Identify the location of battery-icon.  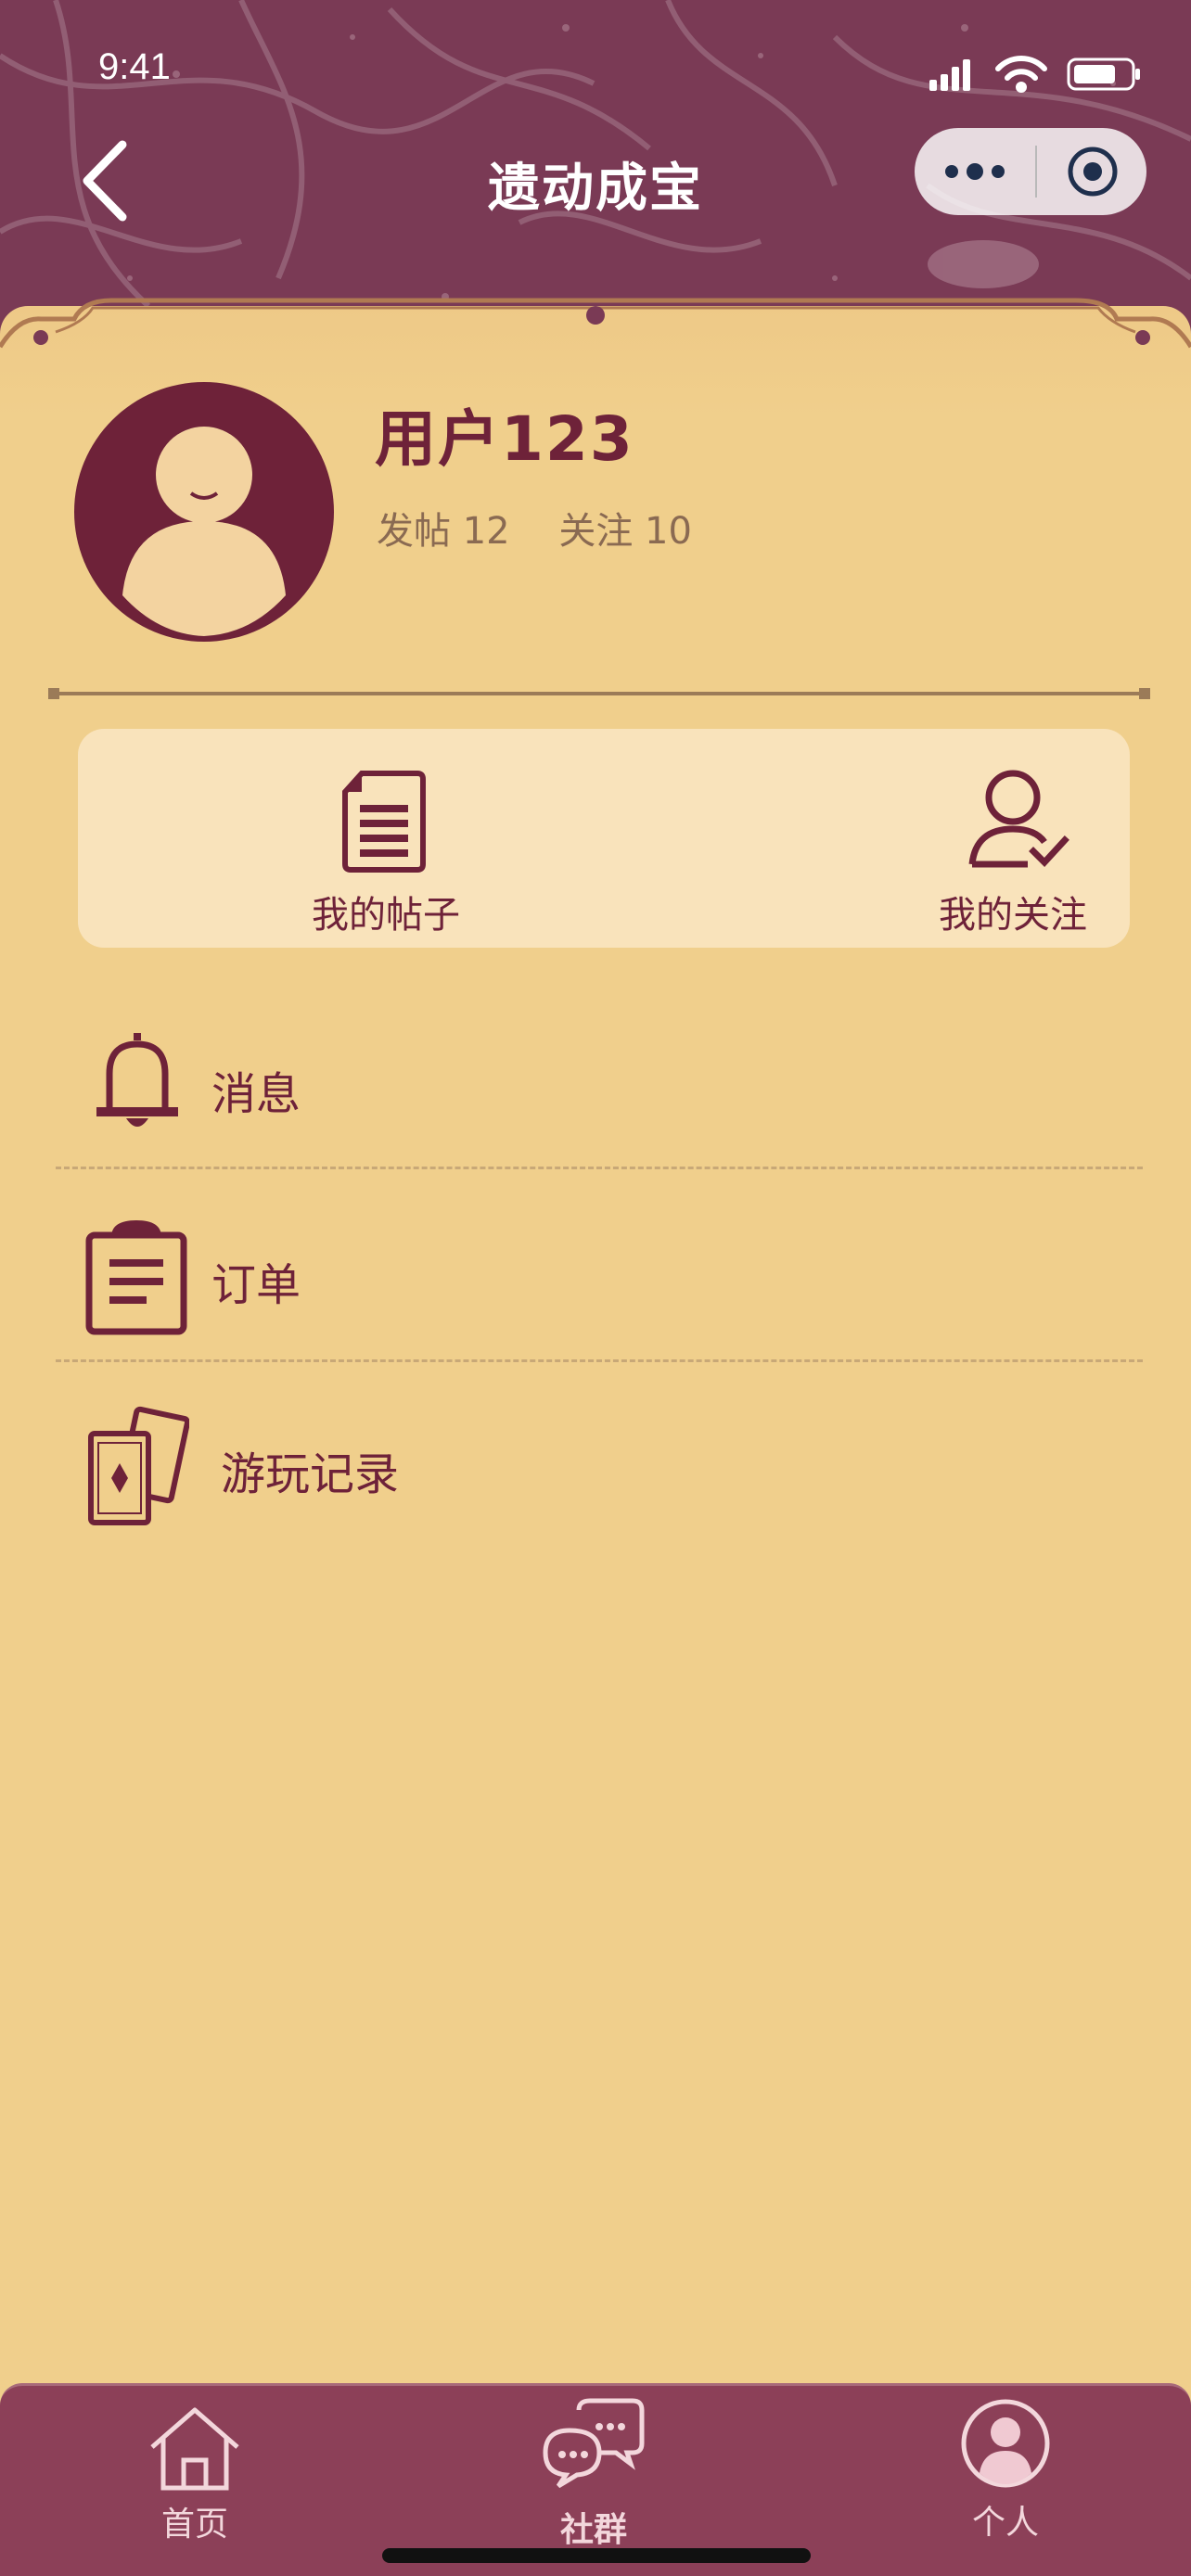
(1103, 74).